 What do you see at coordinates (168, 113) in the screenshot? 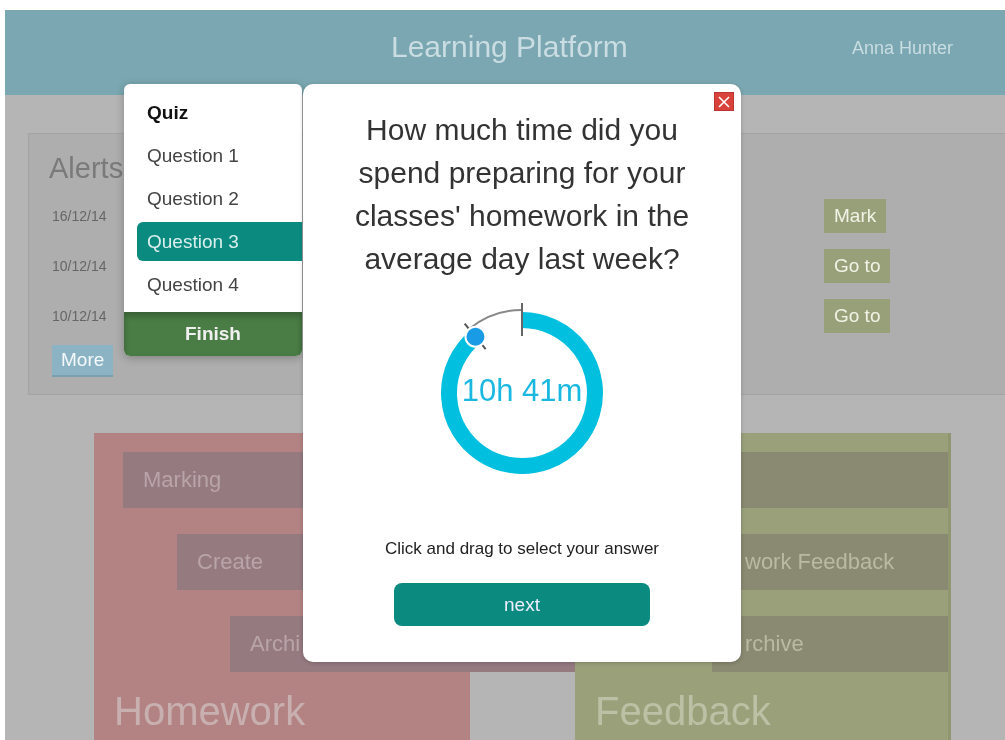
I see `quiz-title: Quiz` at bounding box center [168, 113].